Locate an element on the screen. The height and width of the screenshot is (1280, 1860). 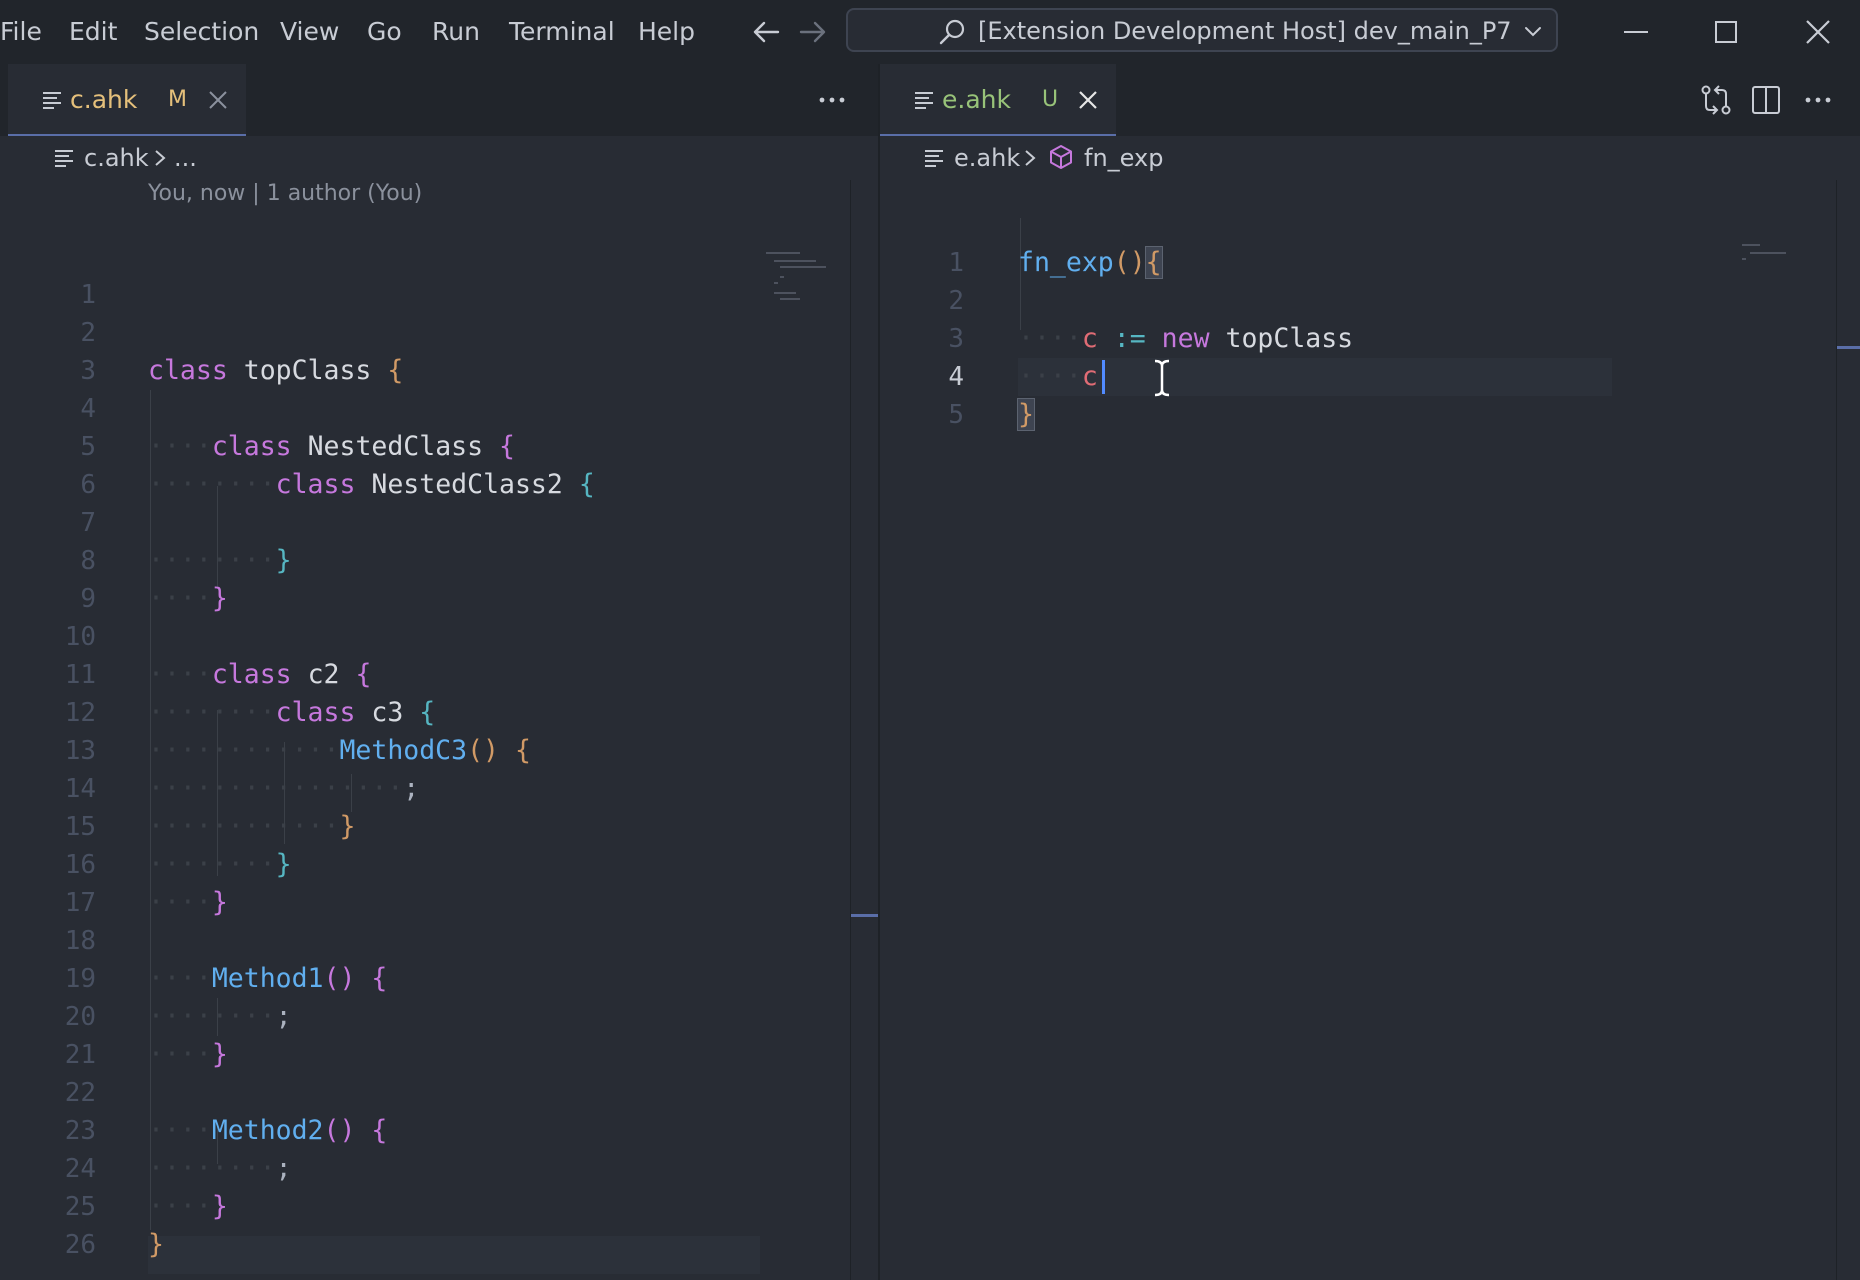
code-line: 12 ········class c3 { is located at coordinates (439, 713).